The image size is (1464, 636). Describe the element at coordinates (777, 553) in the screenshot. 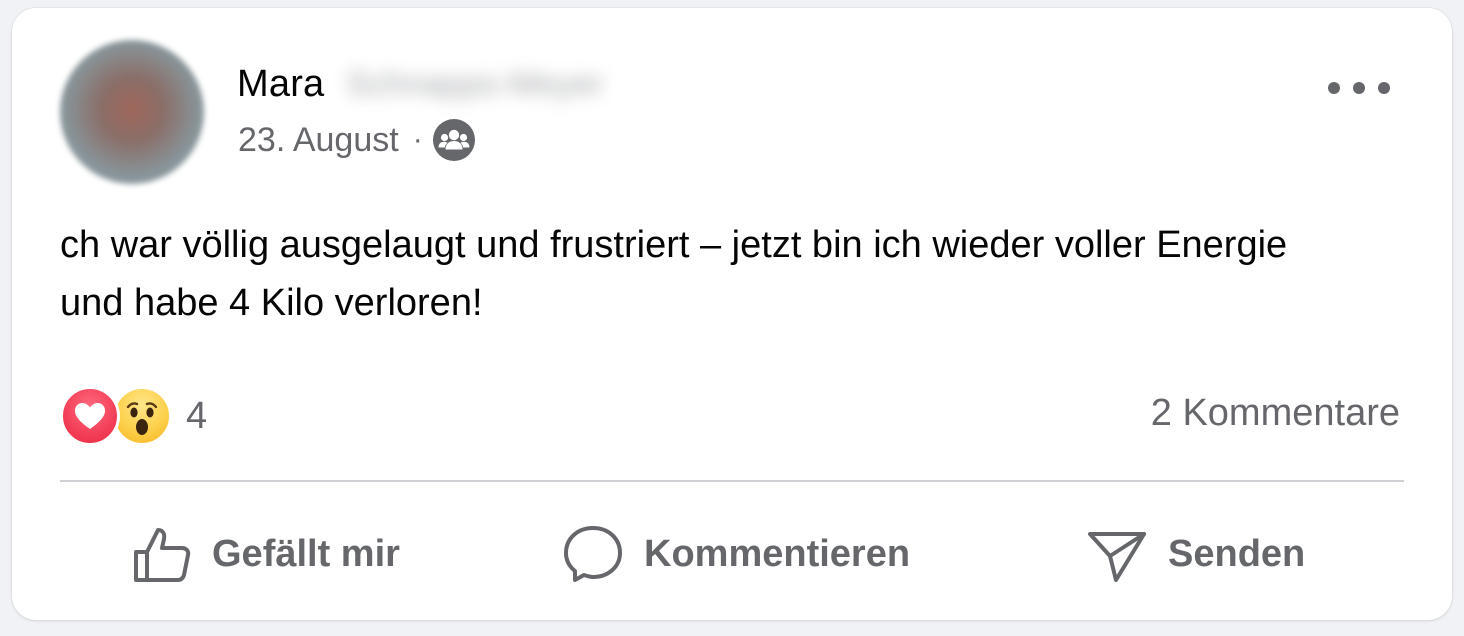

I see `comment-label: Kommentieren` at that location.